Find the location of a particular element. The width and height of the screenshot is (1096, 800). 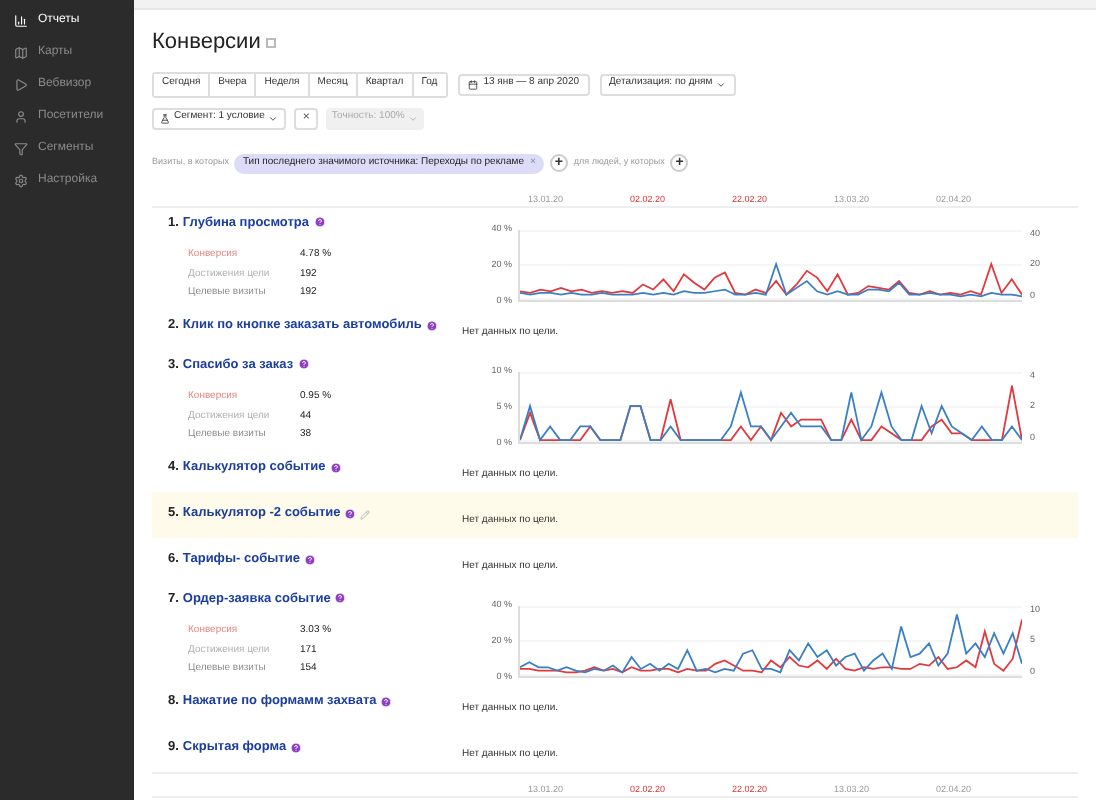

map-icon is located at coordinates (21, 53).